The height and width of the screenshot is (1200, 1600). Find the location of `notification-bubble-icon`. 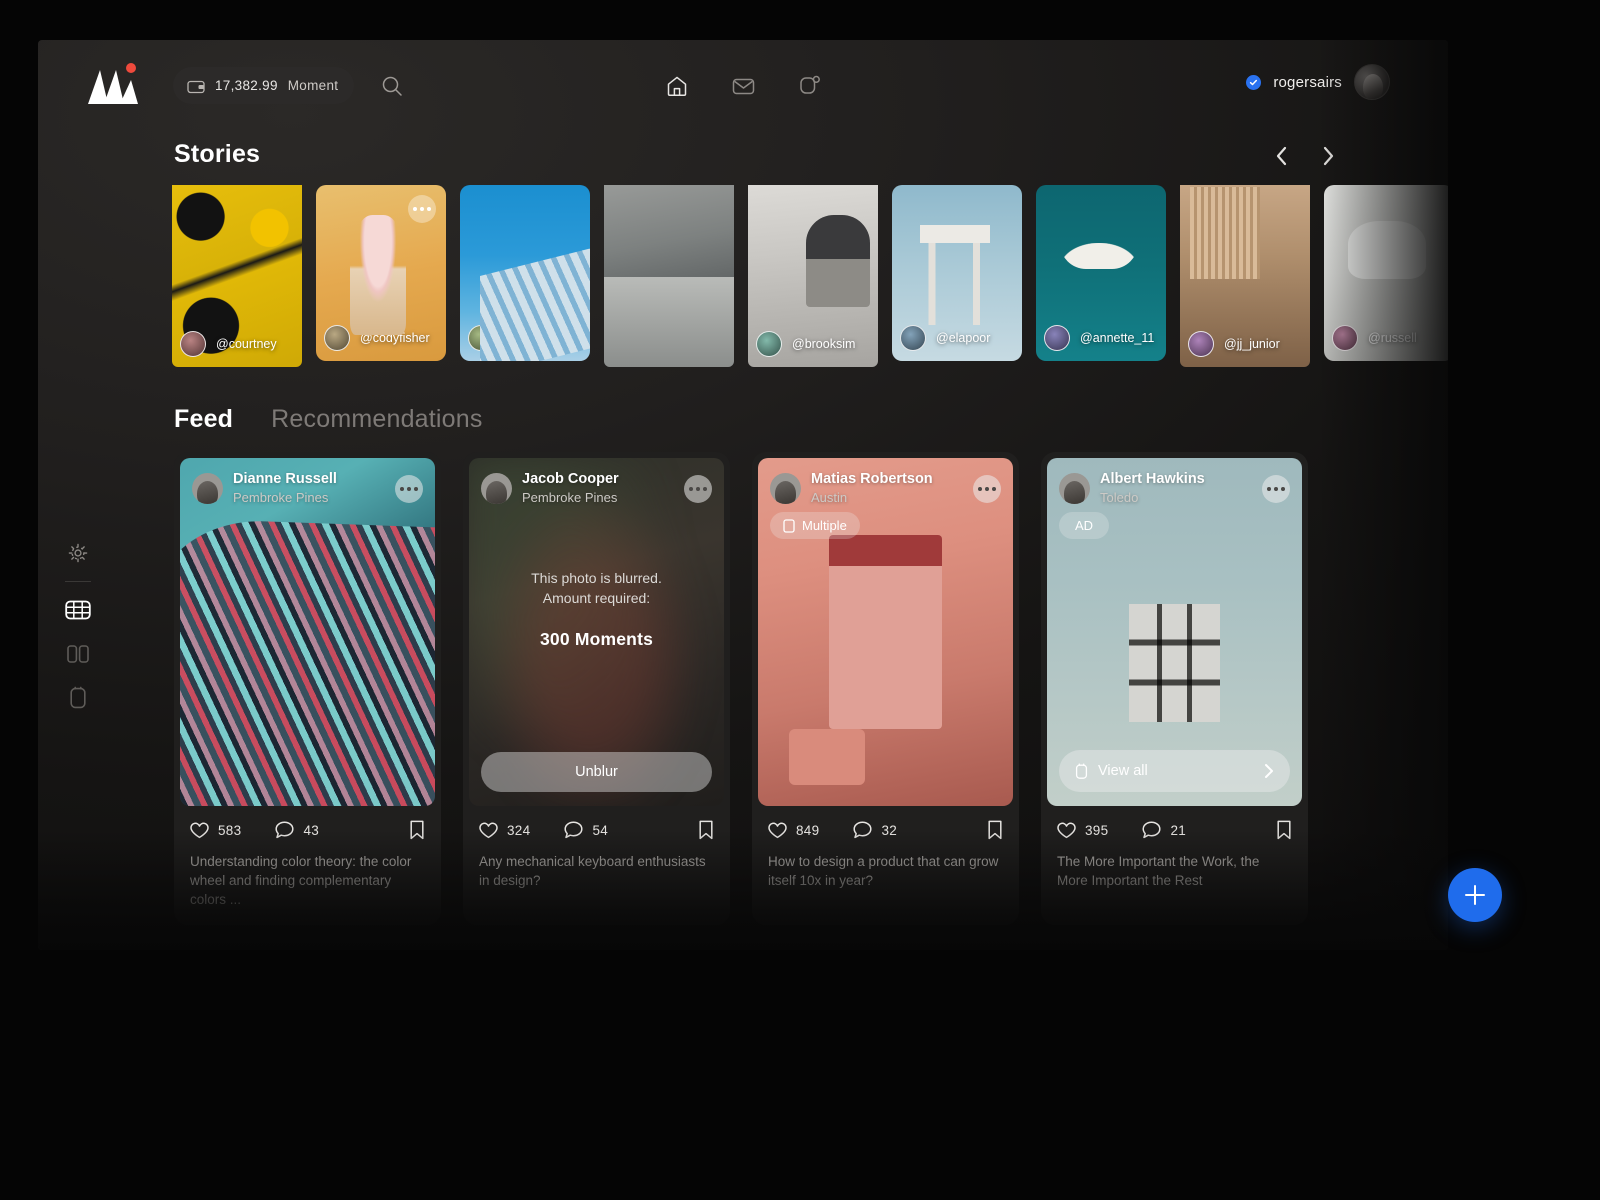

notification-bubble-icon is located at coordinates (810, 84).